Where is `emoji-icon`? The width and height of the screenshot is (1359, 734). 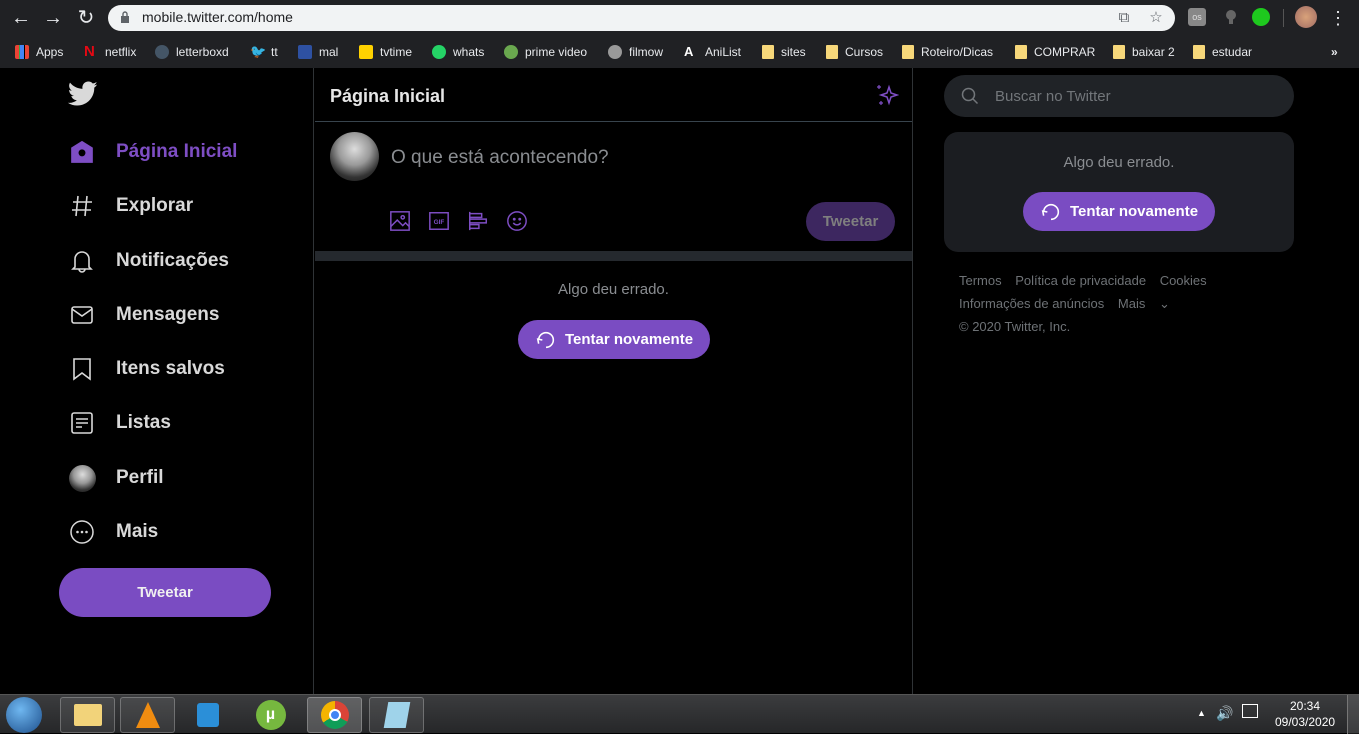 emoji-icon is located at coordinates (517, 221).